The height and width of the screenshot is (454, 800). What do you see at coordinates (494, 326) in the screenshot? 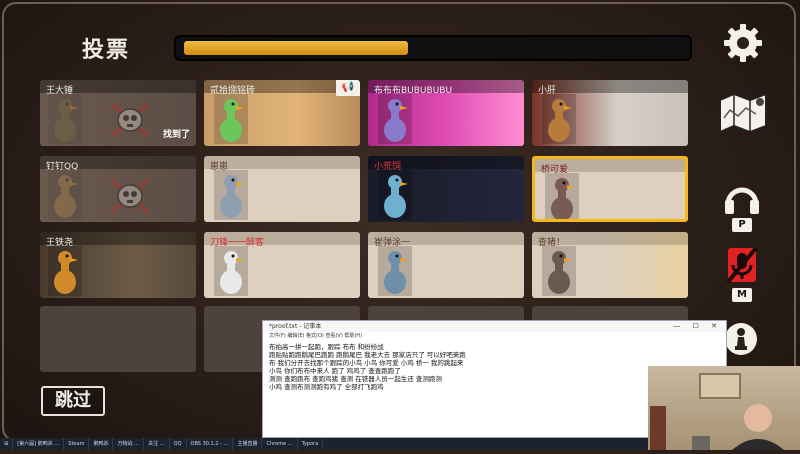
I see `notepad-title: *proof.txt - 记事本` at bounding box center [494, 326].